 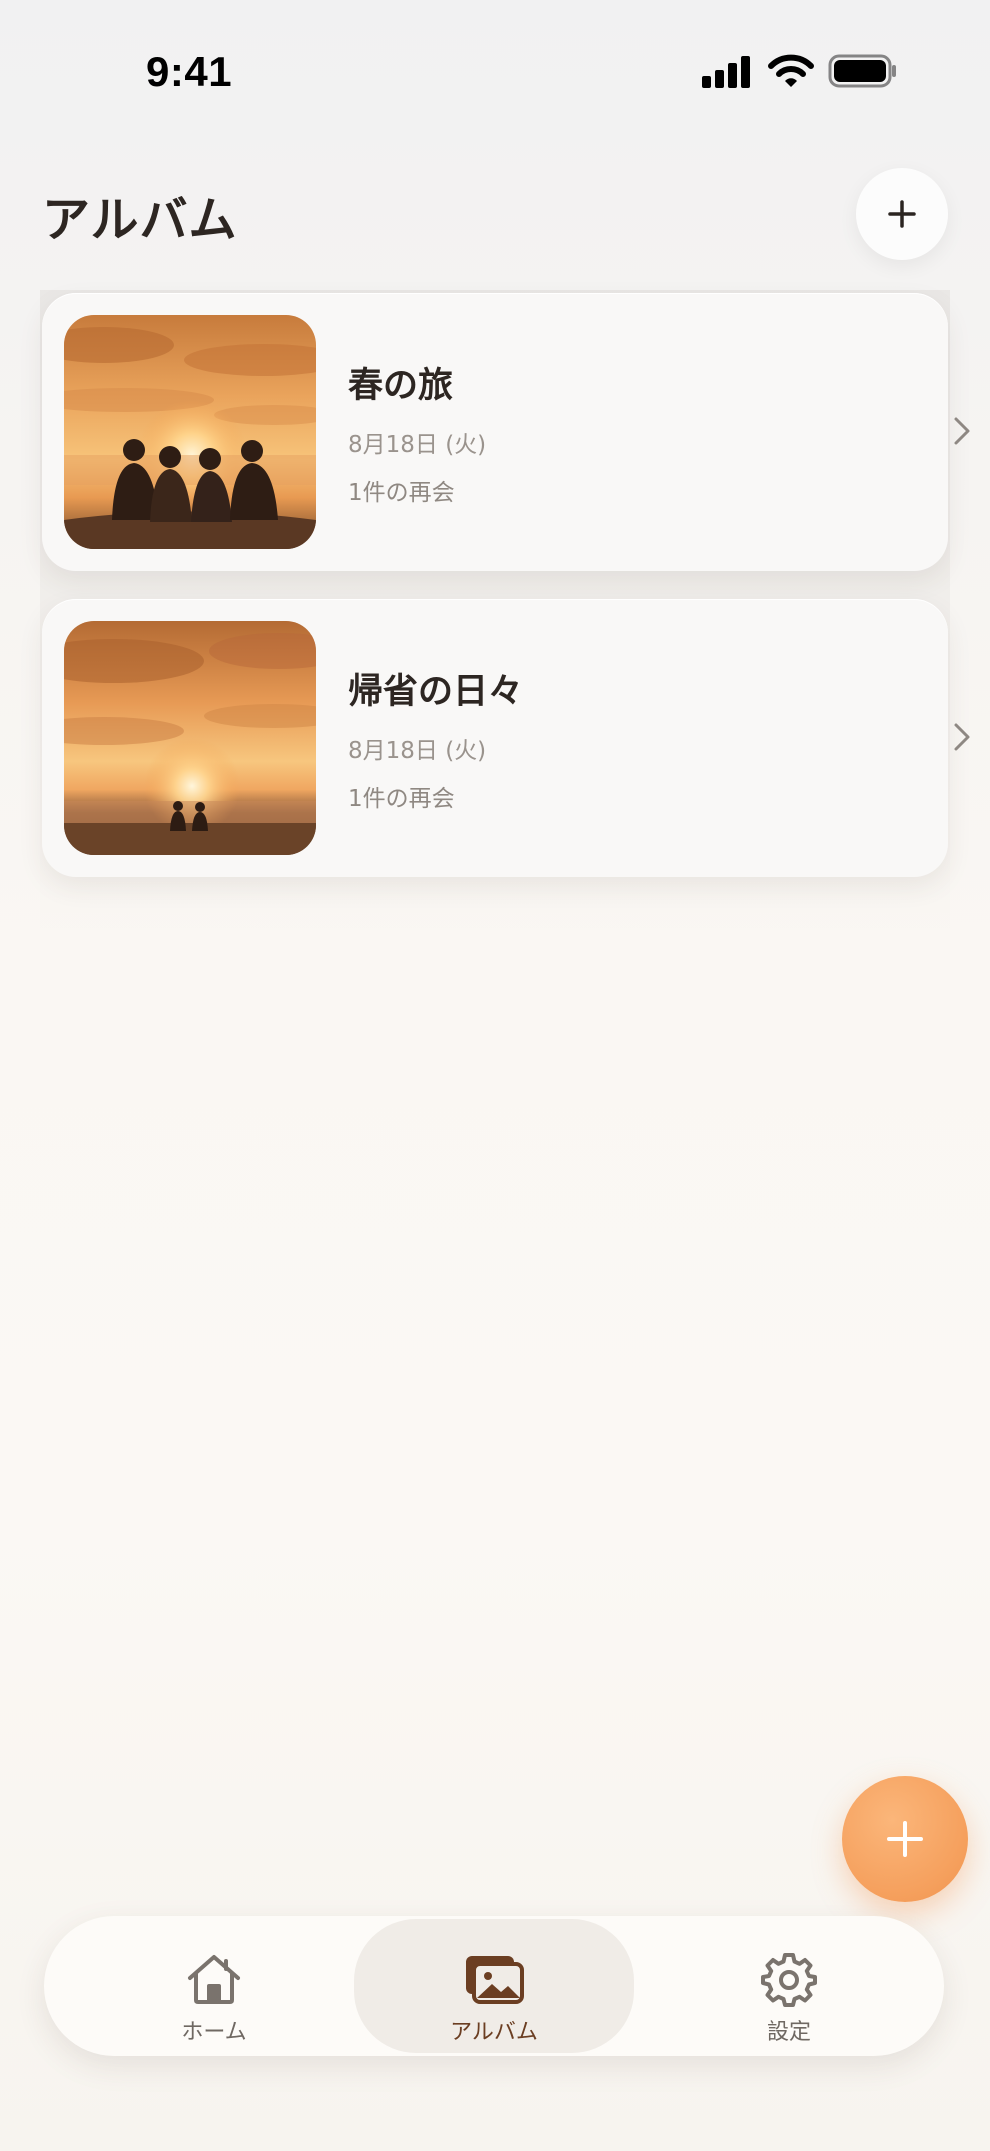 I want to click on album-card: 帰省の日々 8月18日 (火) 1件の再会, so click(x=506, y=738).